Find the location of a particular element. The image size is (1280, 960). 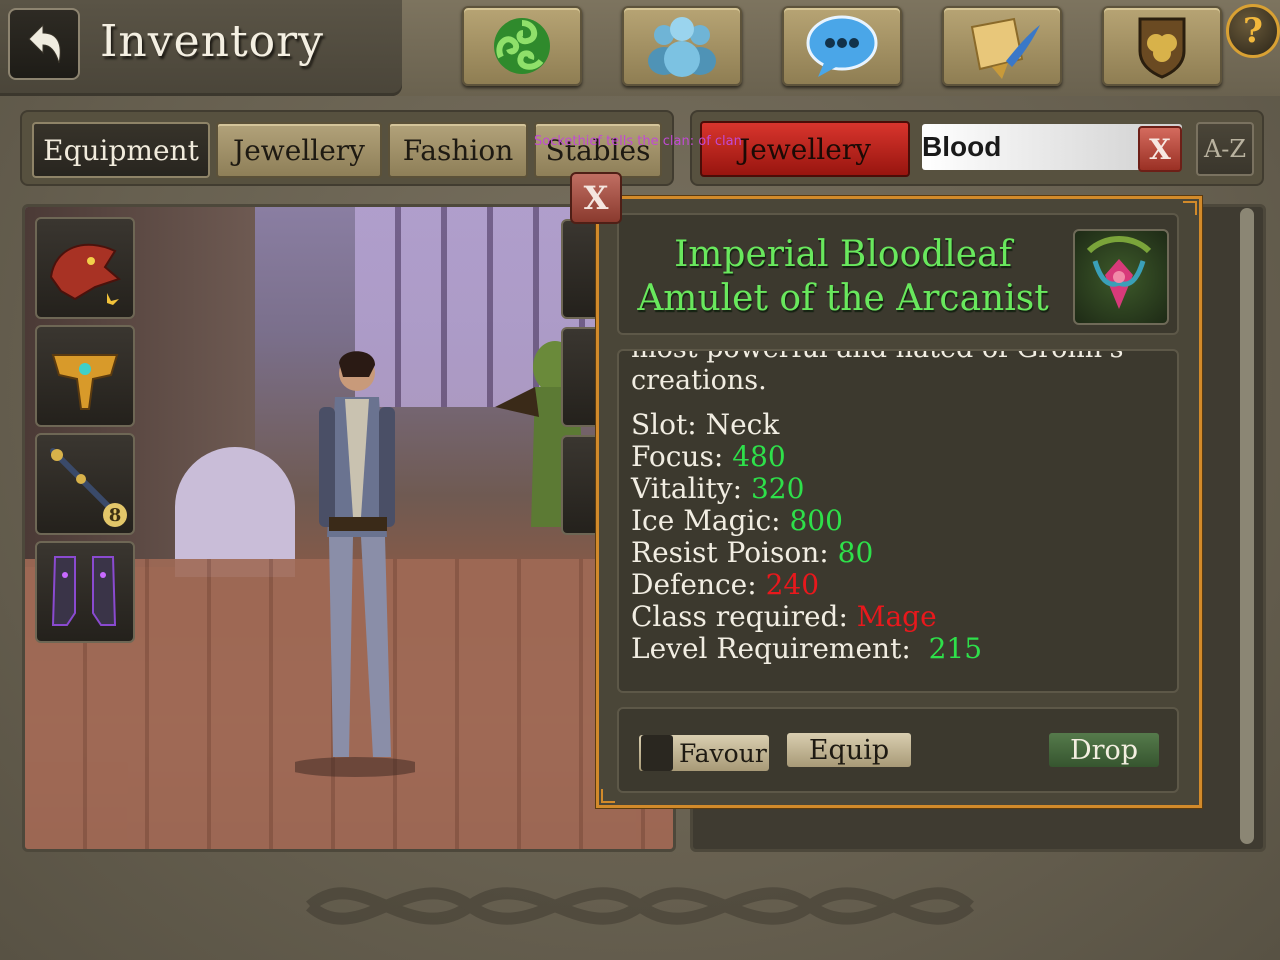

stat-value: Mage is located at coordinates (896, 616).